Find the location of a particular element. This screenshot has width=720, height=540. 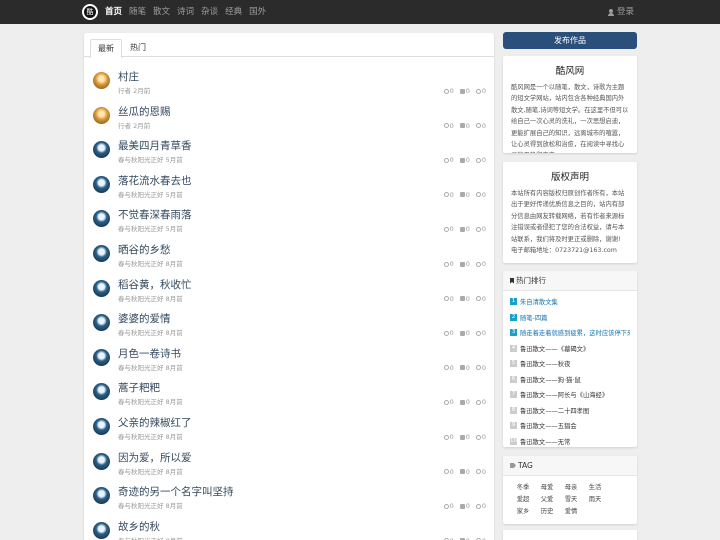

hot-ranking-item: 6 鲁迅散文——狗·猫·鼠 is located at coordinates (570, 380).